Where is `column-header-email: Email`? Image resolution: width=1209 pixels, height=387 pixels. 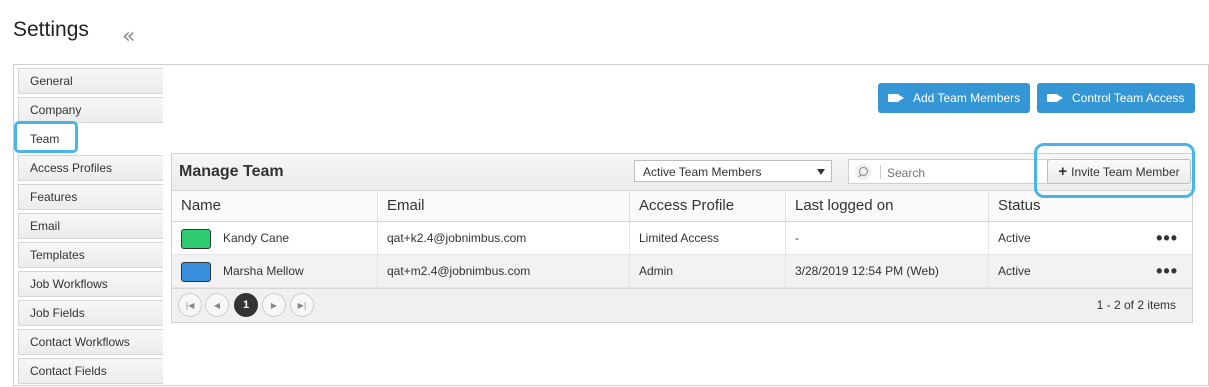
column-header-email: Email is located at coordinates (504, 206).